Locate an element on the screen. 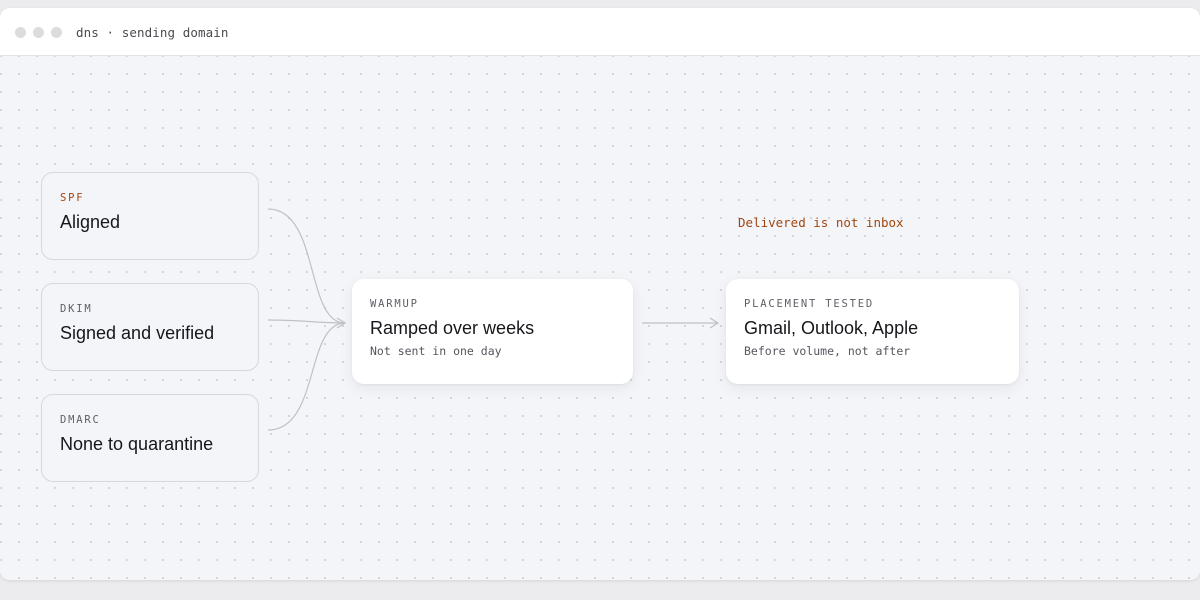  connector-dkim-to-warmup is located at coordinates (306, 321).